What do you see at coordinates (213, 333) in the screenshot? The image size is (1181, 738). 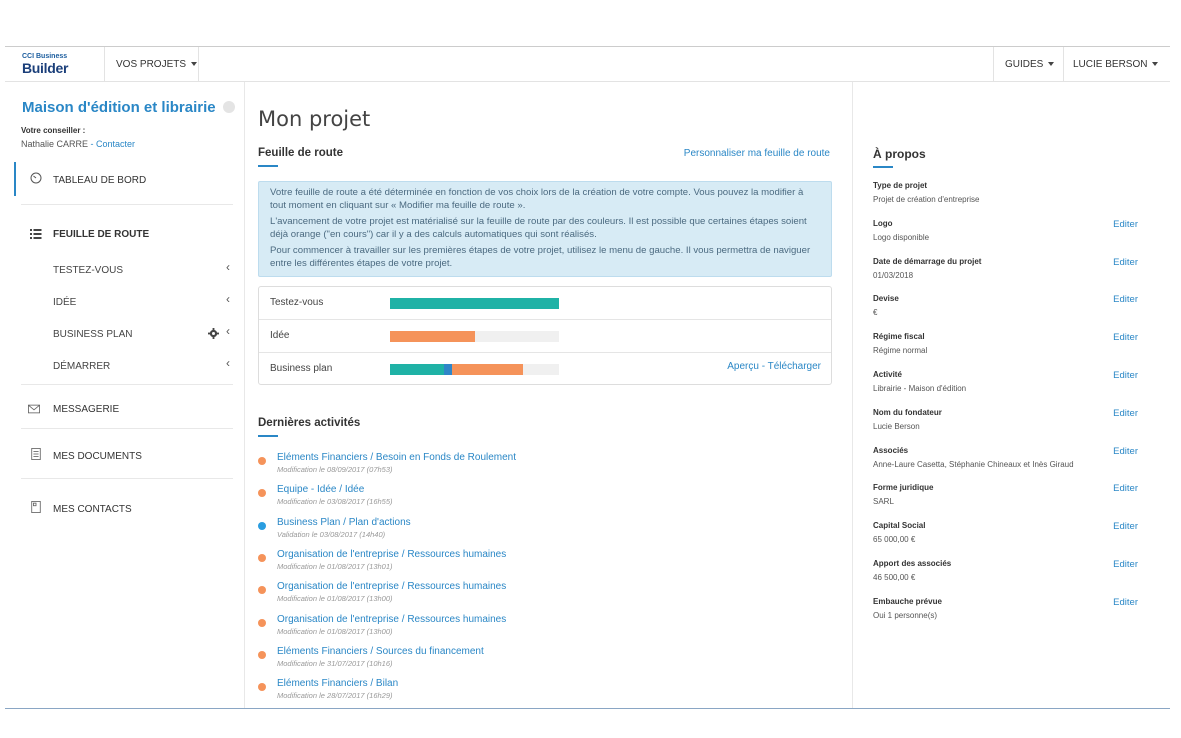 I see `gear-icon` at bounding box center [213, 333].